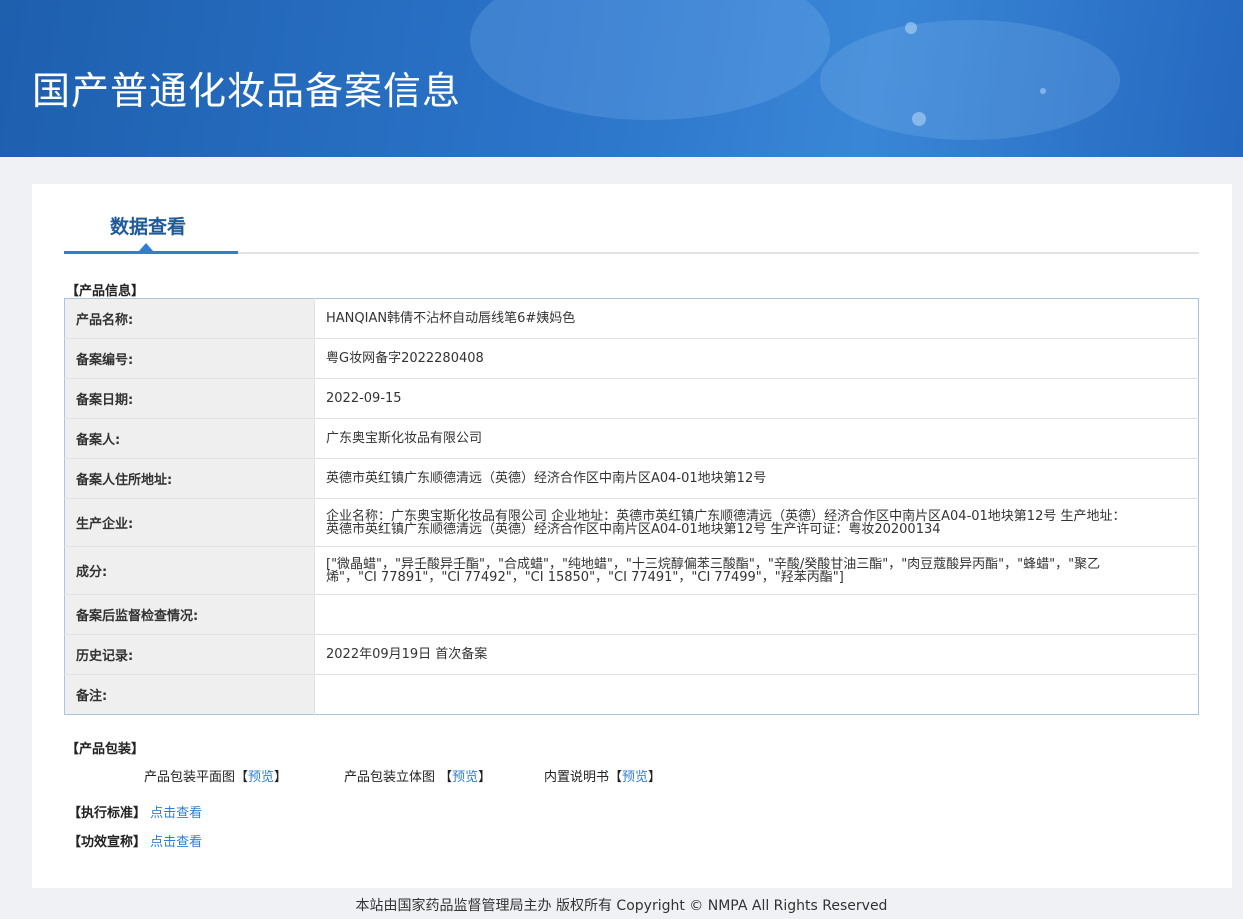 The image size is (1243, 919). What do you see at coordinates (189, 438) in the screenshot?
I see `row-label: 备案人:` at bounding box center [189, 438].